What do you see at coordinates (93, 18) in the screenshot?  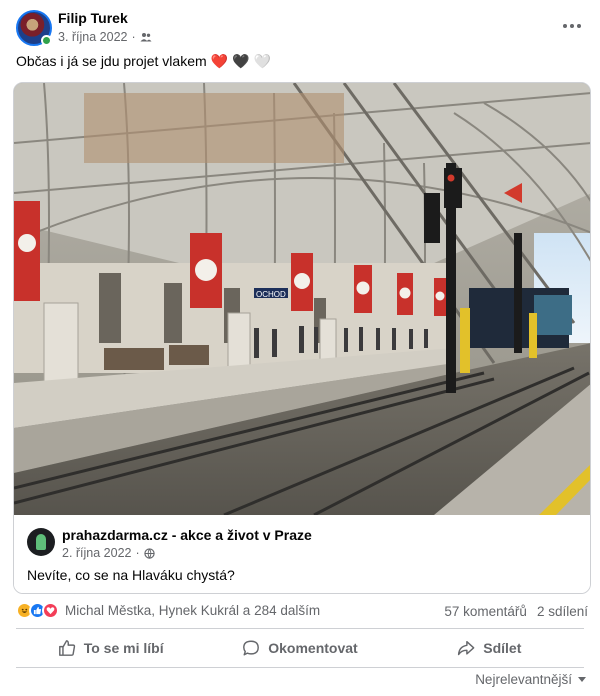 I see `author-name: Filip Turek` at bounding box center [93, 18].